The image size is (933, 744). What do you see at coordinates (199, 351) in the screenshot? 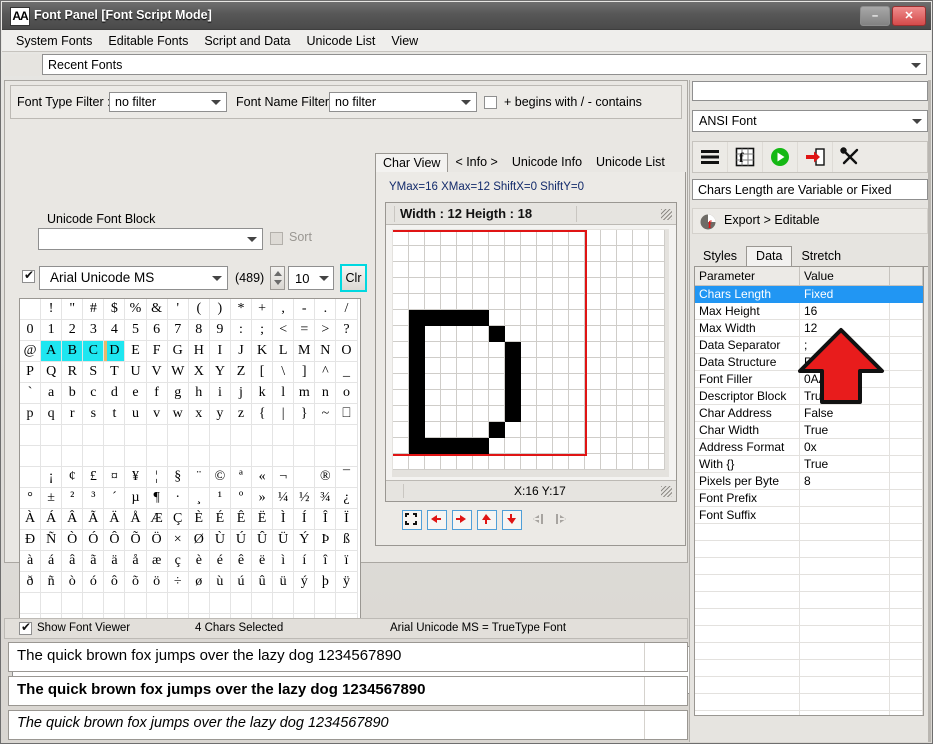
I see `char-cell: H` at bounding box center [199, 351].